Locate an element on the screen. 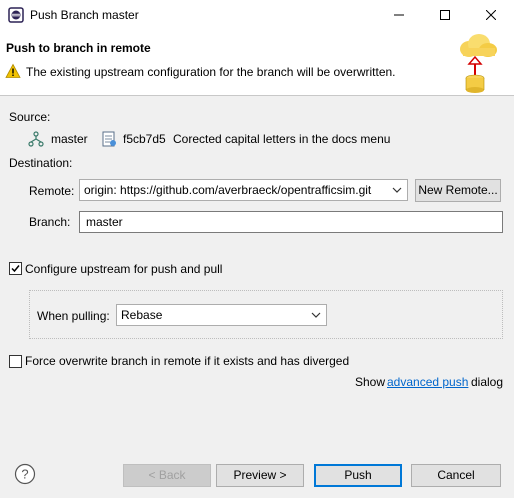  check-icon is located at coordinates (15, 269).